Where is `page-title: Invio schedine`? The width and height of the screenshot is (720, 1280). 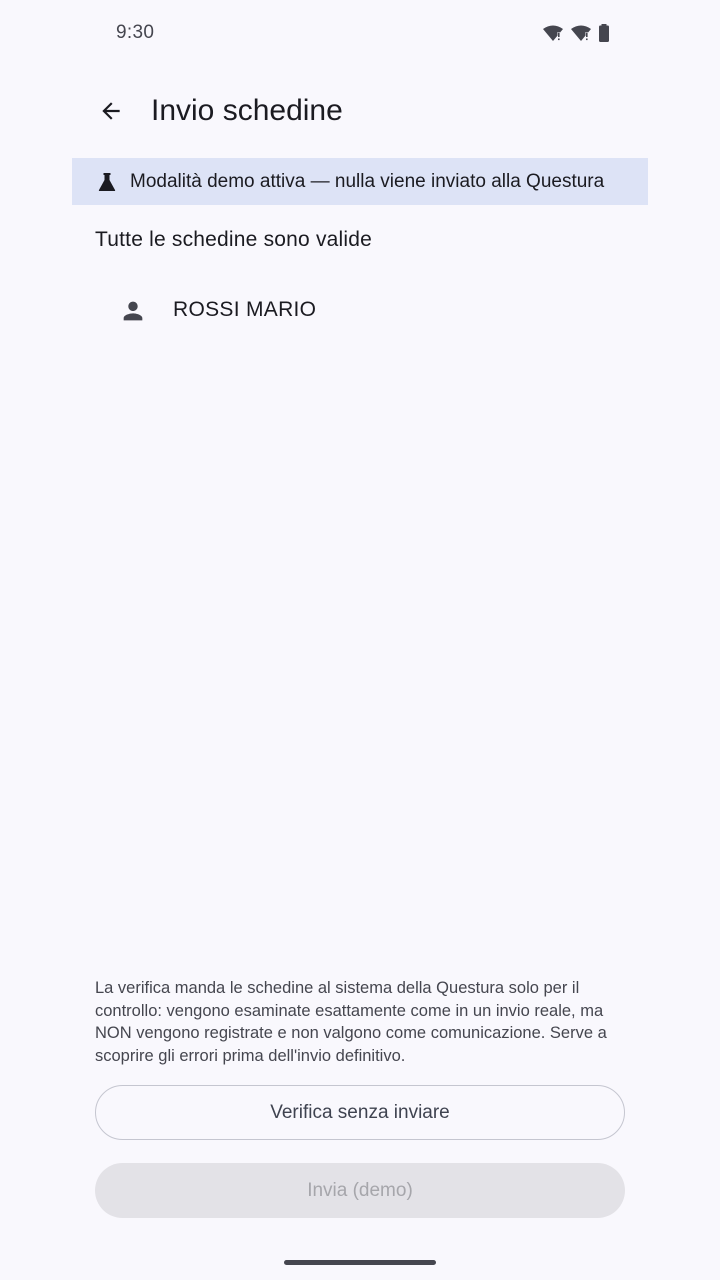 page-title: Invio schedine is located at coordinates (247, 110).